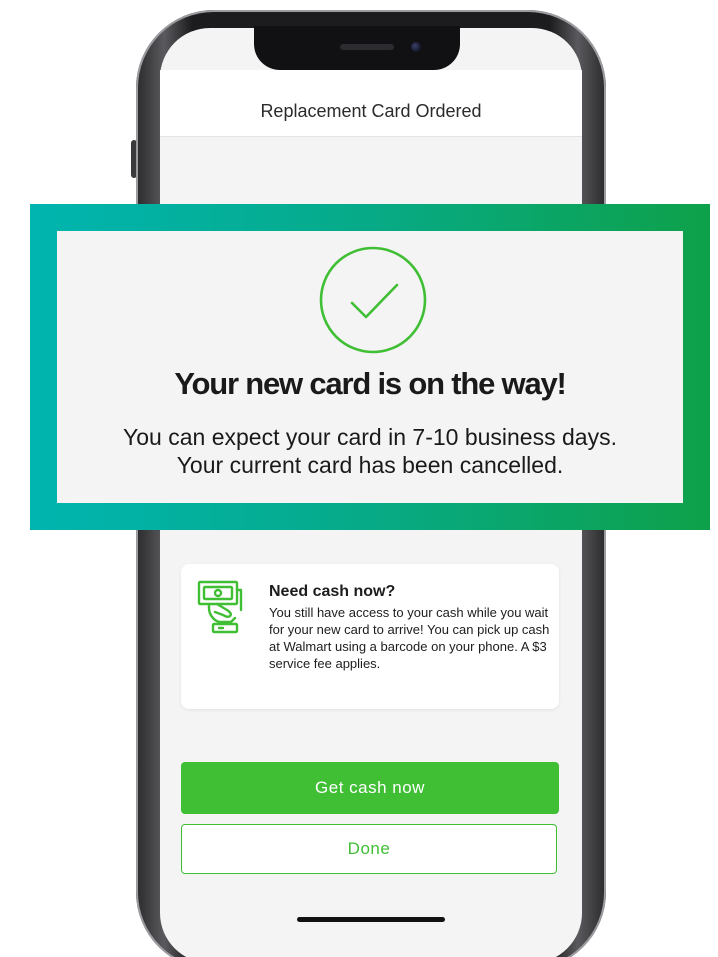  What do you see at coordinates (370, 788) in the screenshot?
I see `get-cash-now-button: Get cash now` at bounding box center [370, 788].